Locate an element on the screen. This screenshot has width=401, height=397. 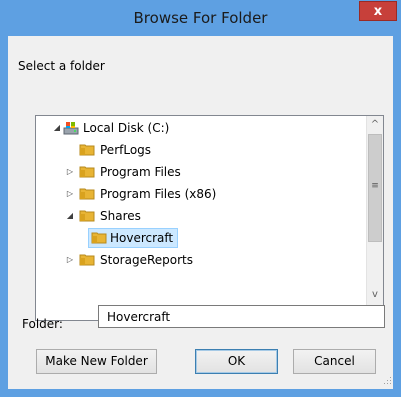
vertical-scrollbar: ^ ≡ v is located at coordinates (374, 218).